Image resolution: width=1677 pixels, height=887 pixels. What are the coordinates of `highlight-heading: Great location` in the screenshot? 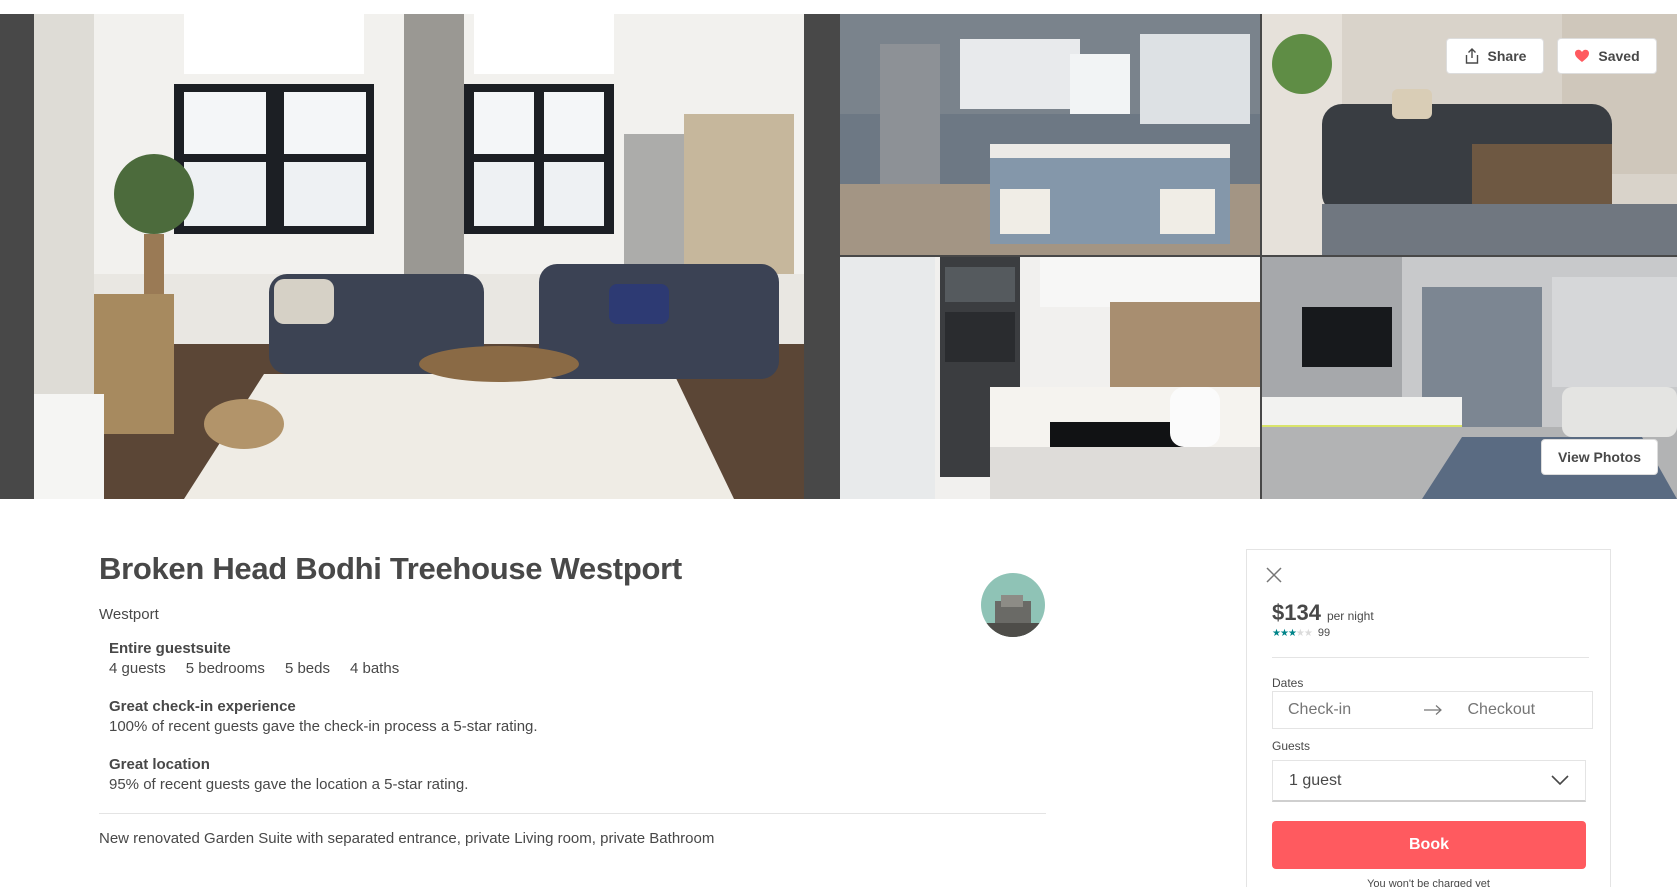 It's located at (159, 764).